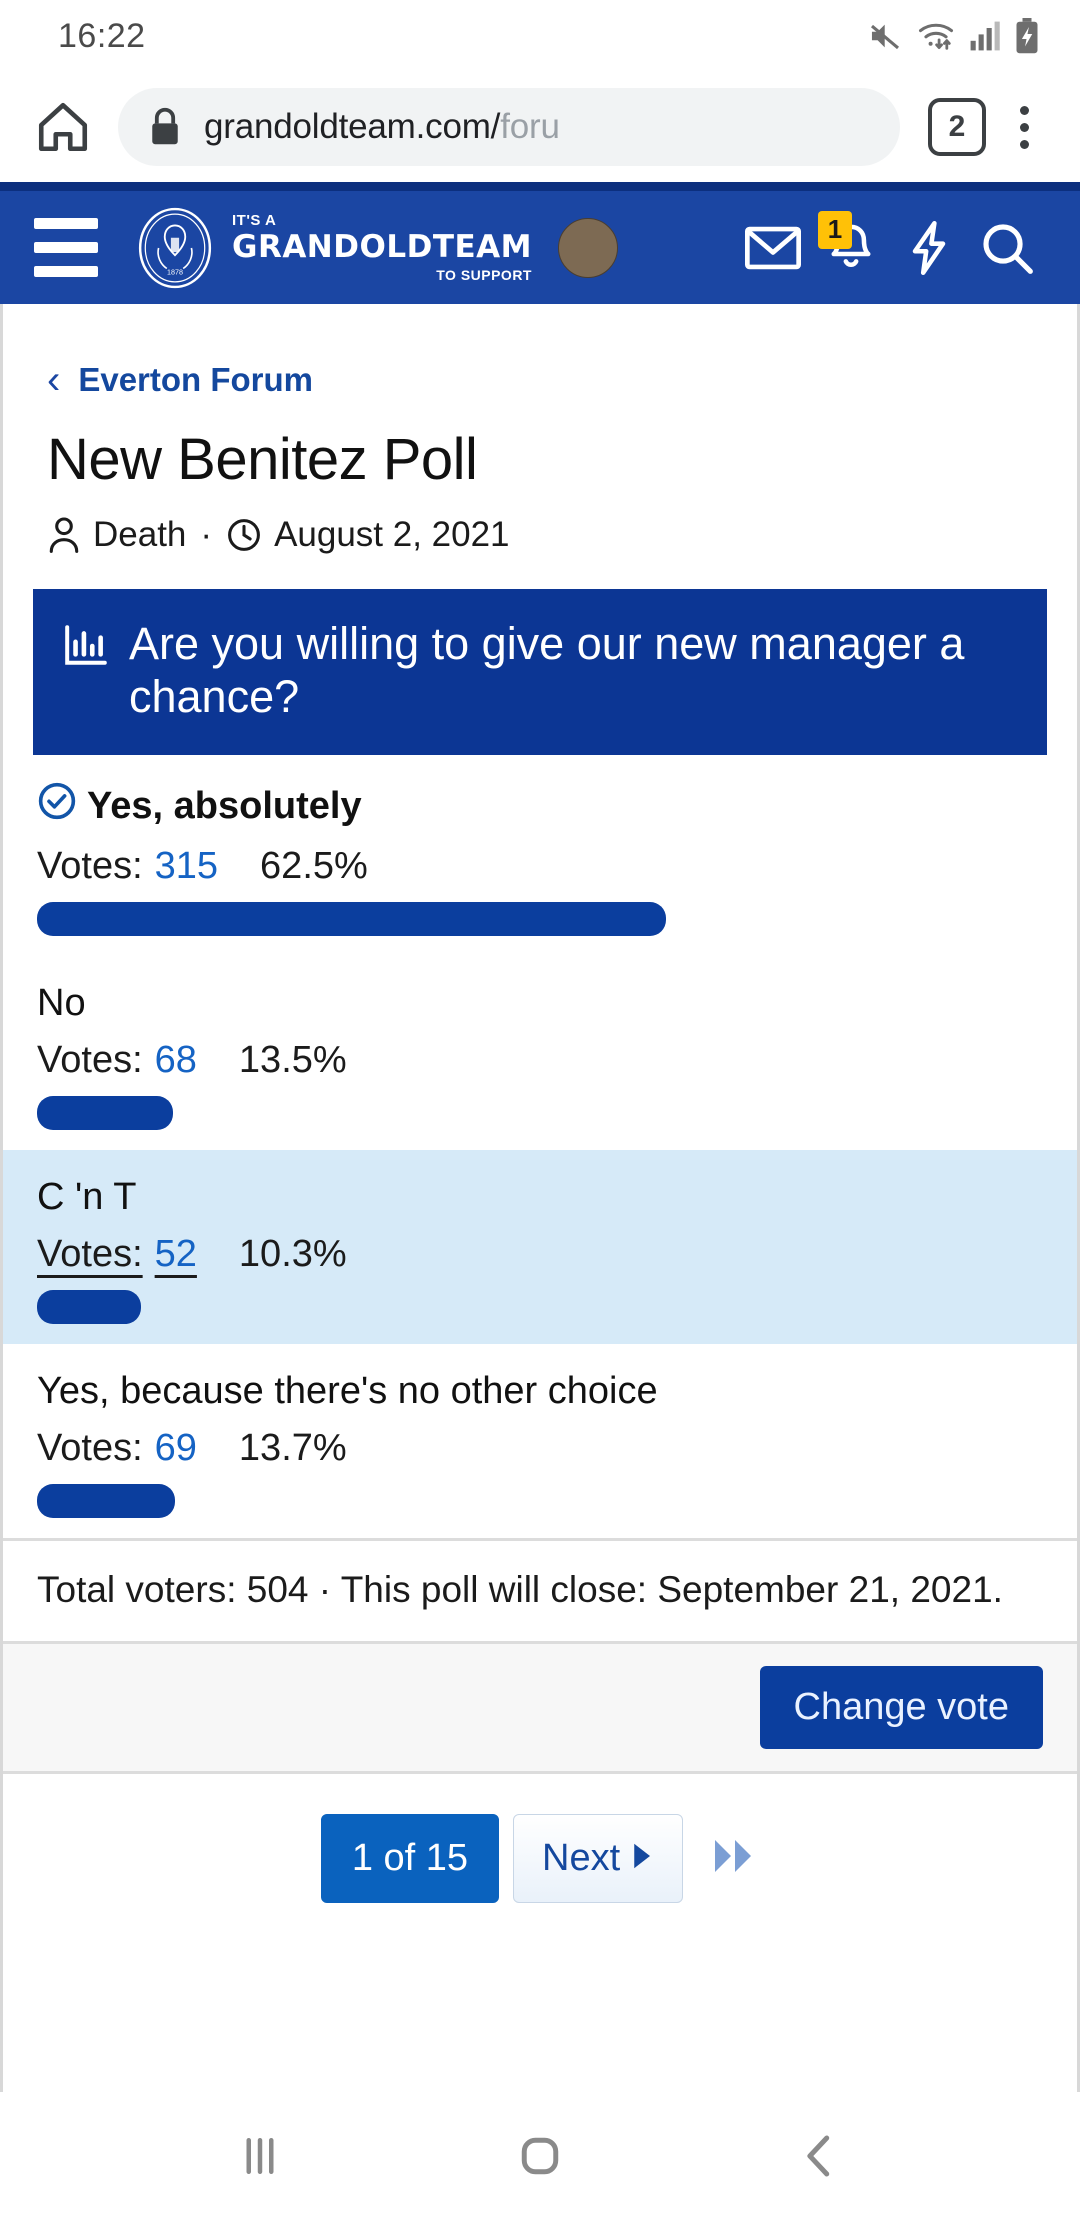 The height and width of the screenshot is (2220, 1080). I want to click on poll-votes-text: Votes: 68, so click(117, 1060).